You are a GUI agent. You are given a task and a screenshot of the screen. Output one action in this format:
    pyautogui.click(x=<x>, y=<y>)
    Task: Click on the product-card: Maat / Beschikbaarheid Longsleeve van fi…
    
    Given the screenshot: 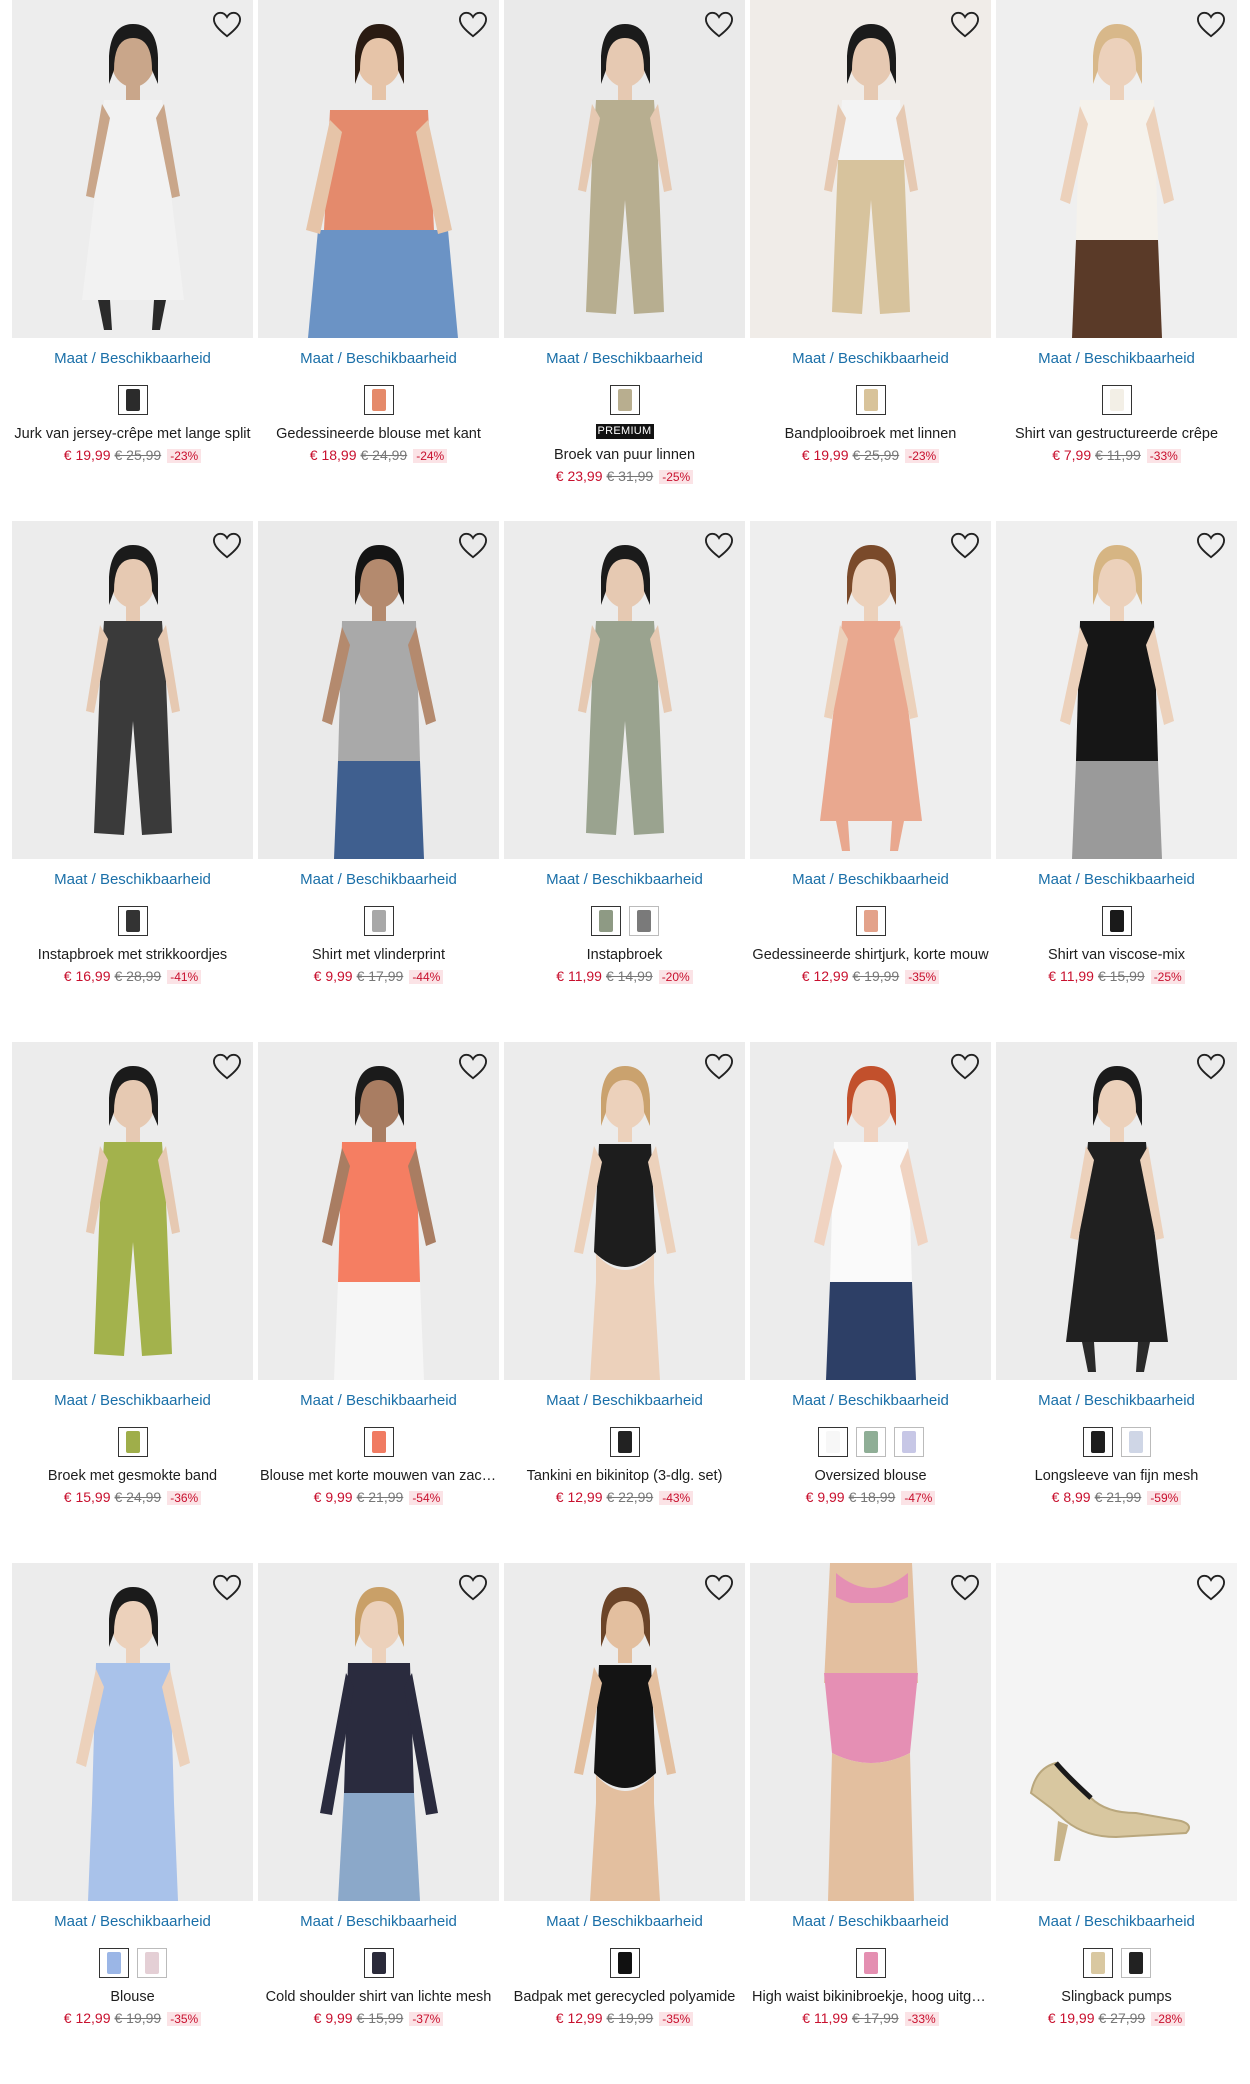 What is the action you would take?
    pyautogui.click(x=1116, y=1302)
    